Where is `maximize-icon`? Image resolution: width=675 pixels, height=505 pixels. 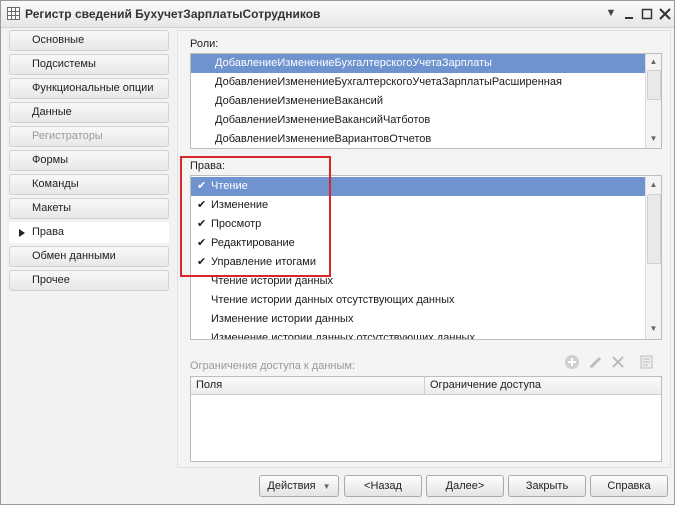 maximize-icon is located at coordinates (647, 14).